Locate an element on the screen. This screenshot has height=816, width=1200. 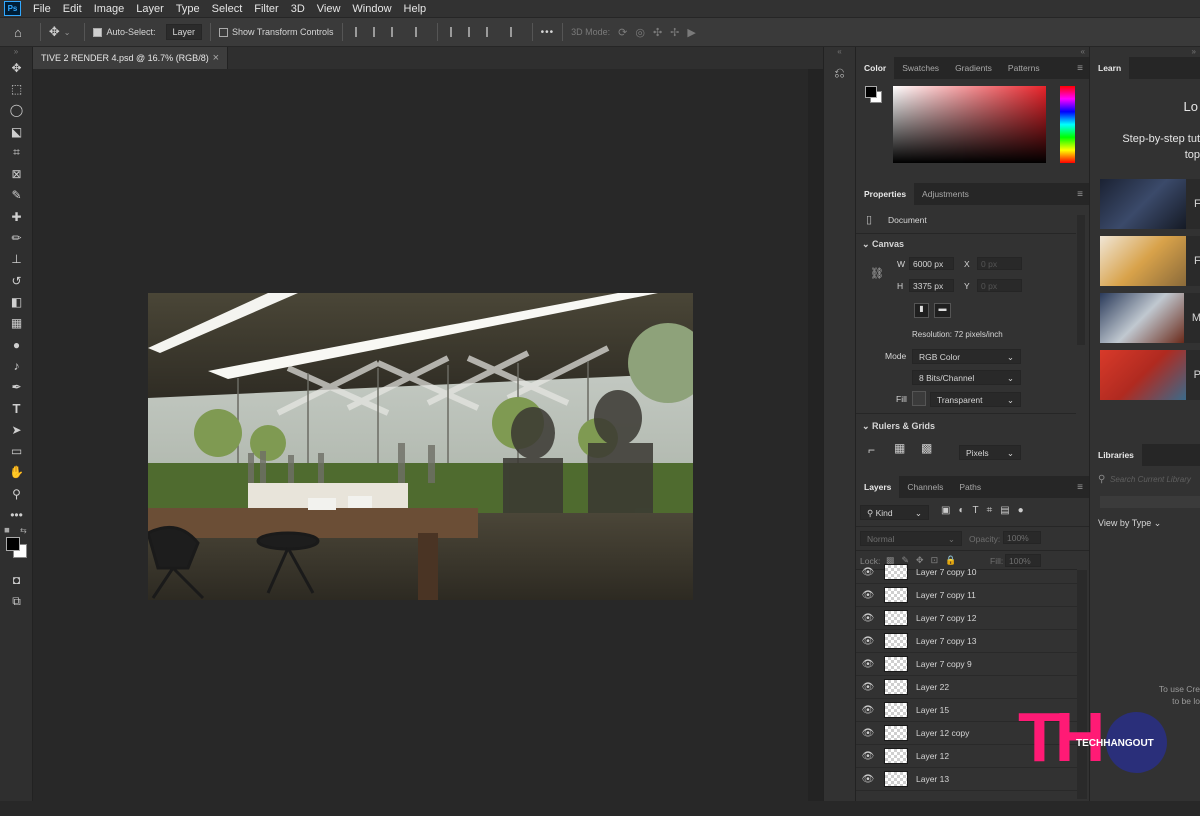
layer-row: 👁 Layer 22 is located at coordinates (966, 687).